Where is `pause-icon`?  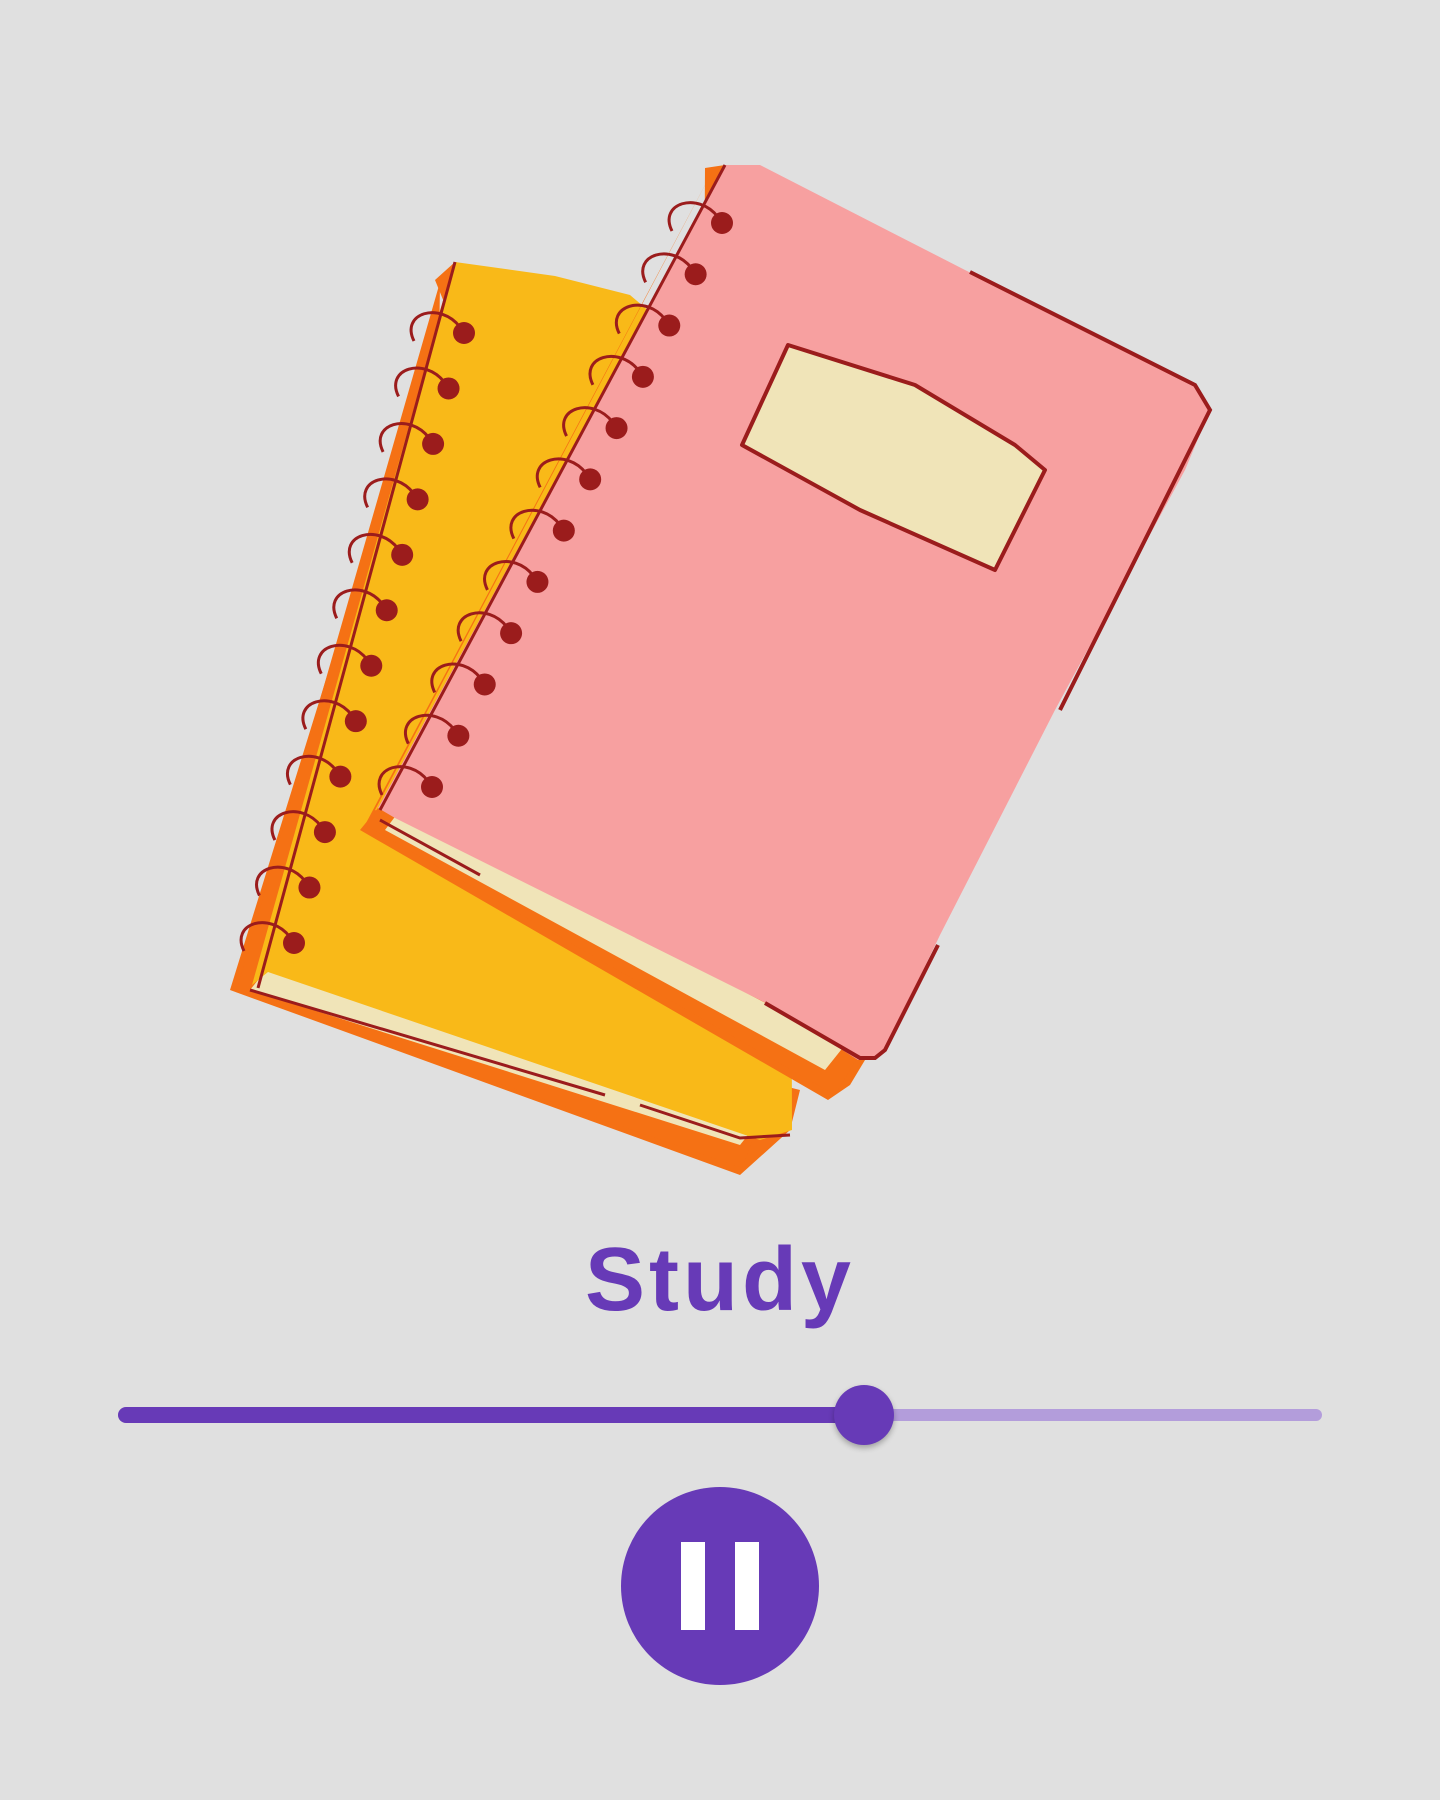 pause-icon is located at coordinates (720, 1586).